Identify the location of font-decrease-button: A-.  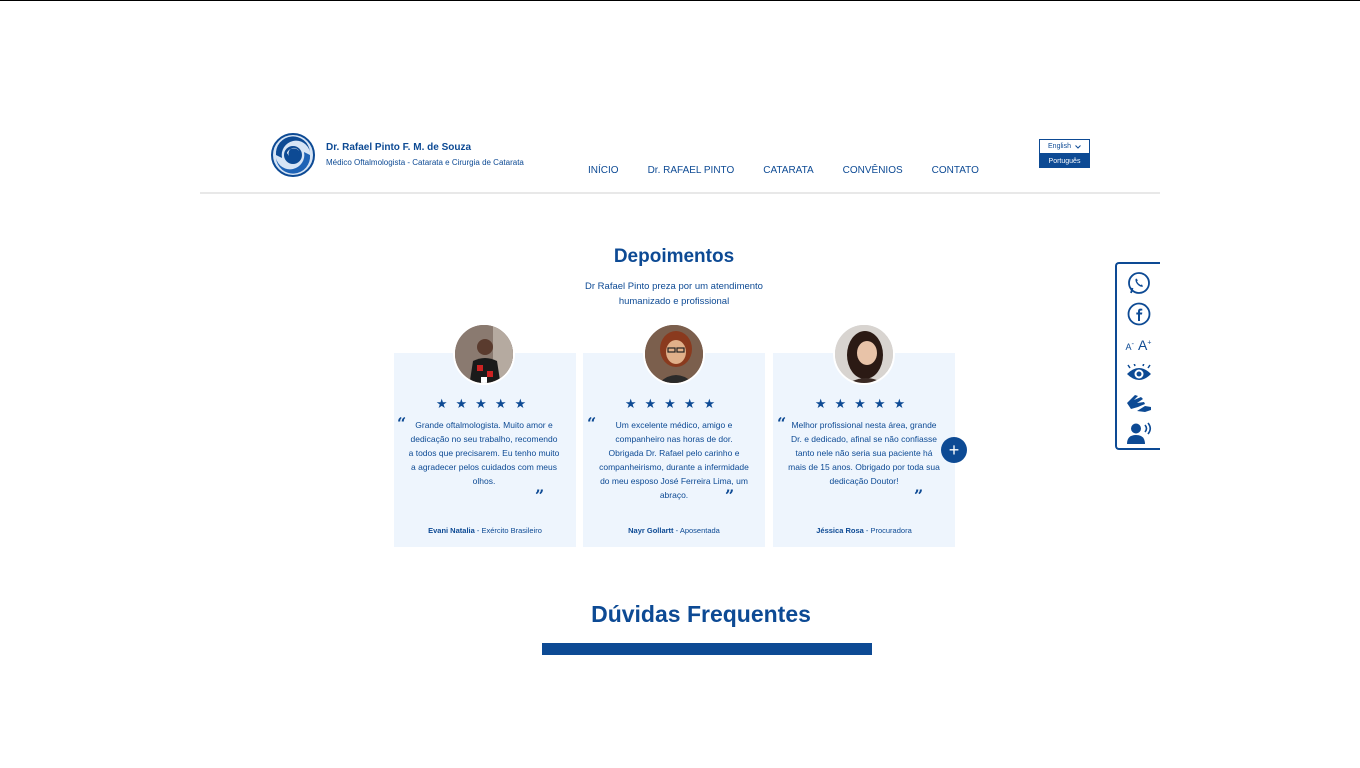
(1130, 345).